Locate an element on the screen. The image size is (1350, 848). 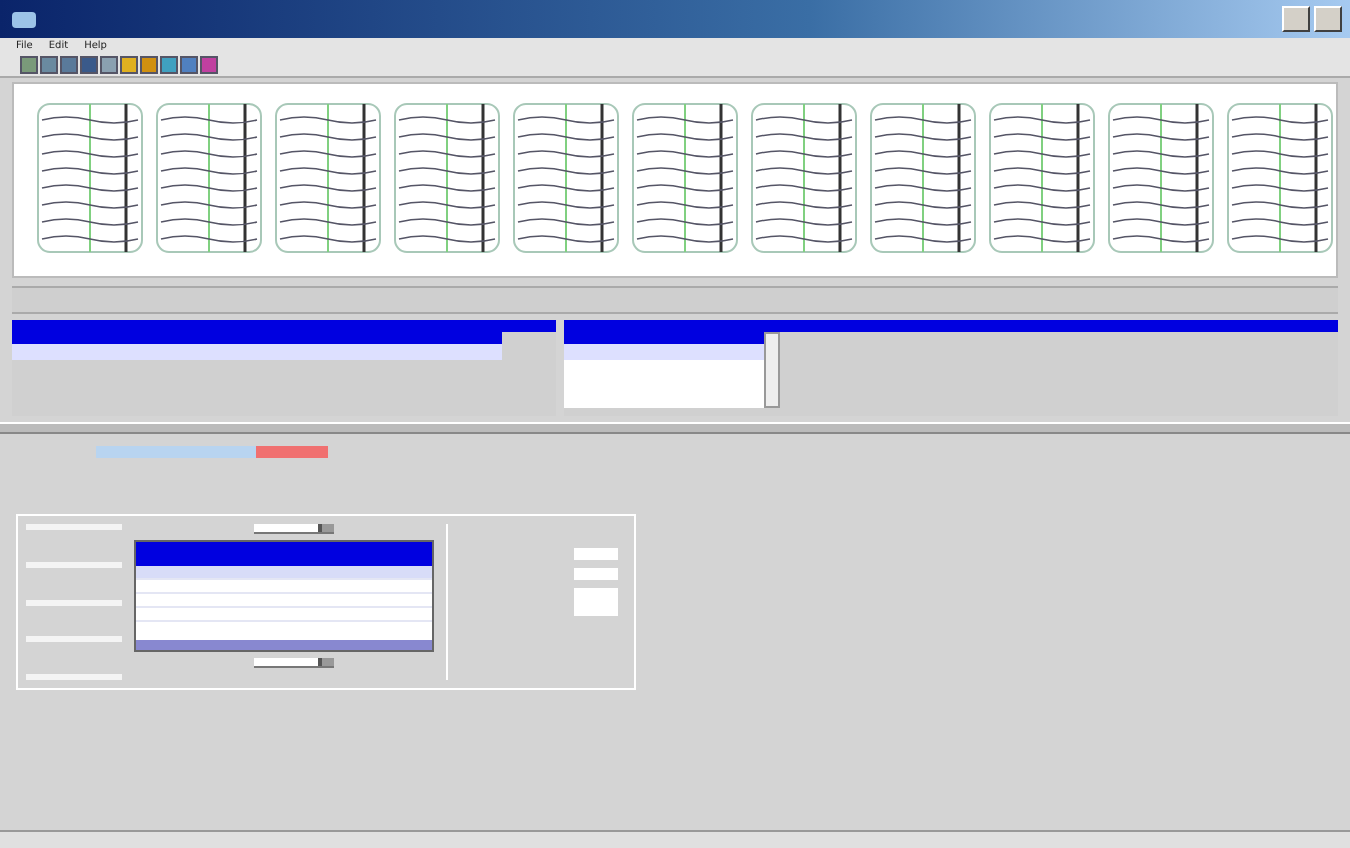
grid-row is located at coordinates (284, 573).